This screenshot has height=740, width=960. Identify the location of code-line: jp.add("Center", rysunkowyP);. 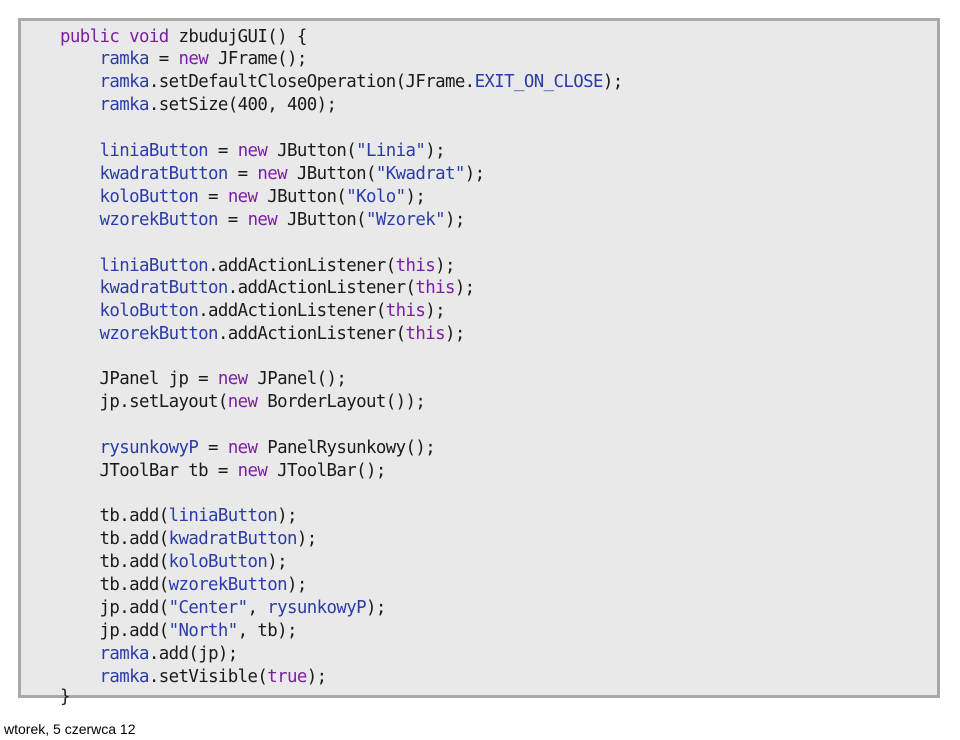
(223, 608).